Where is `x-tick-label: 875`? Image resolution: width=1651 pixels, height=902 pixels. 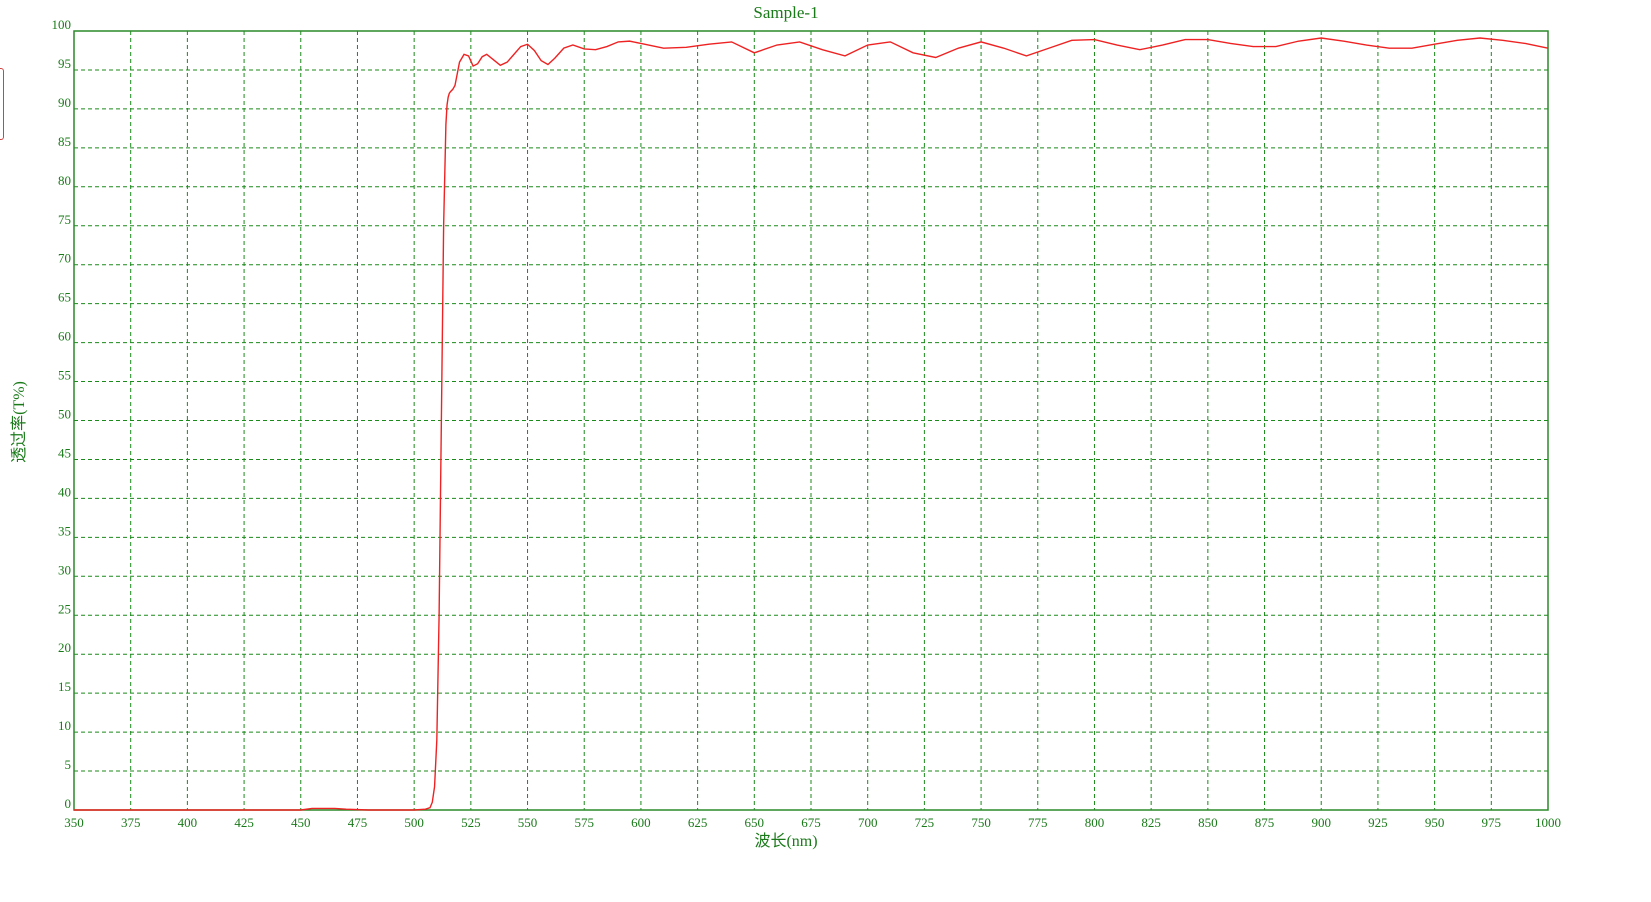 x-tick-label: 875 is located at coordinates (1265, 822).